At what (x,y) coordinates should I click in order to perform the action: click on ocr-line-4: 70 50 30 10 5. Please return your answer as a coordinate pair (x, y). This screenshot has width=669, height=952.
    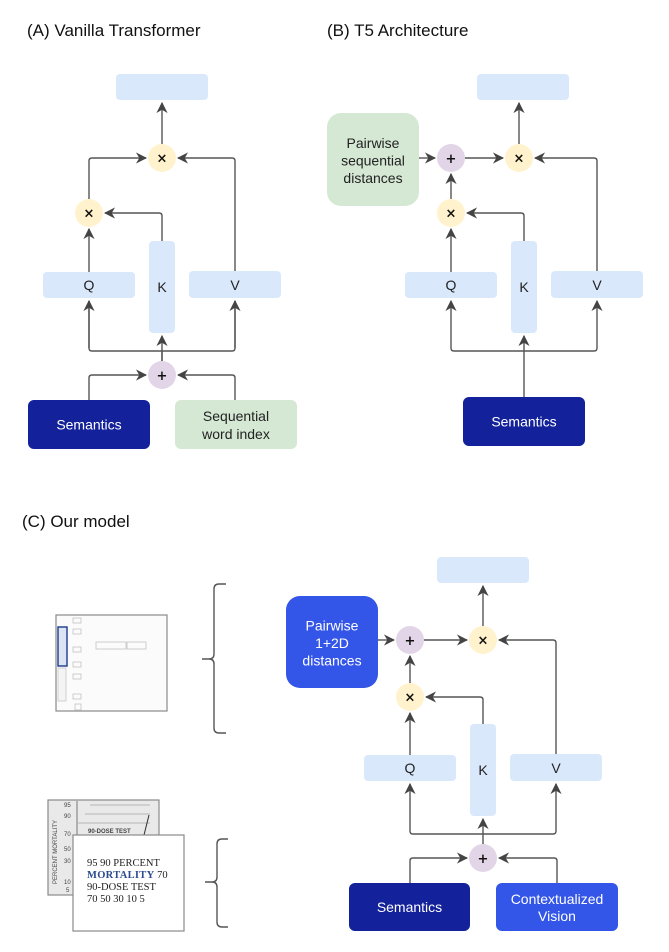
    Looking at the image, I should click on (116, 899).